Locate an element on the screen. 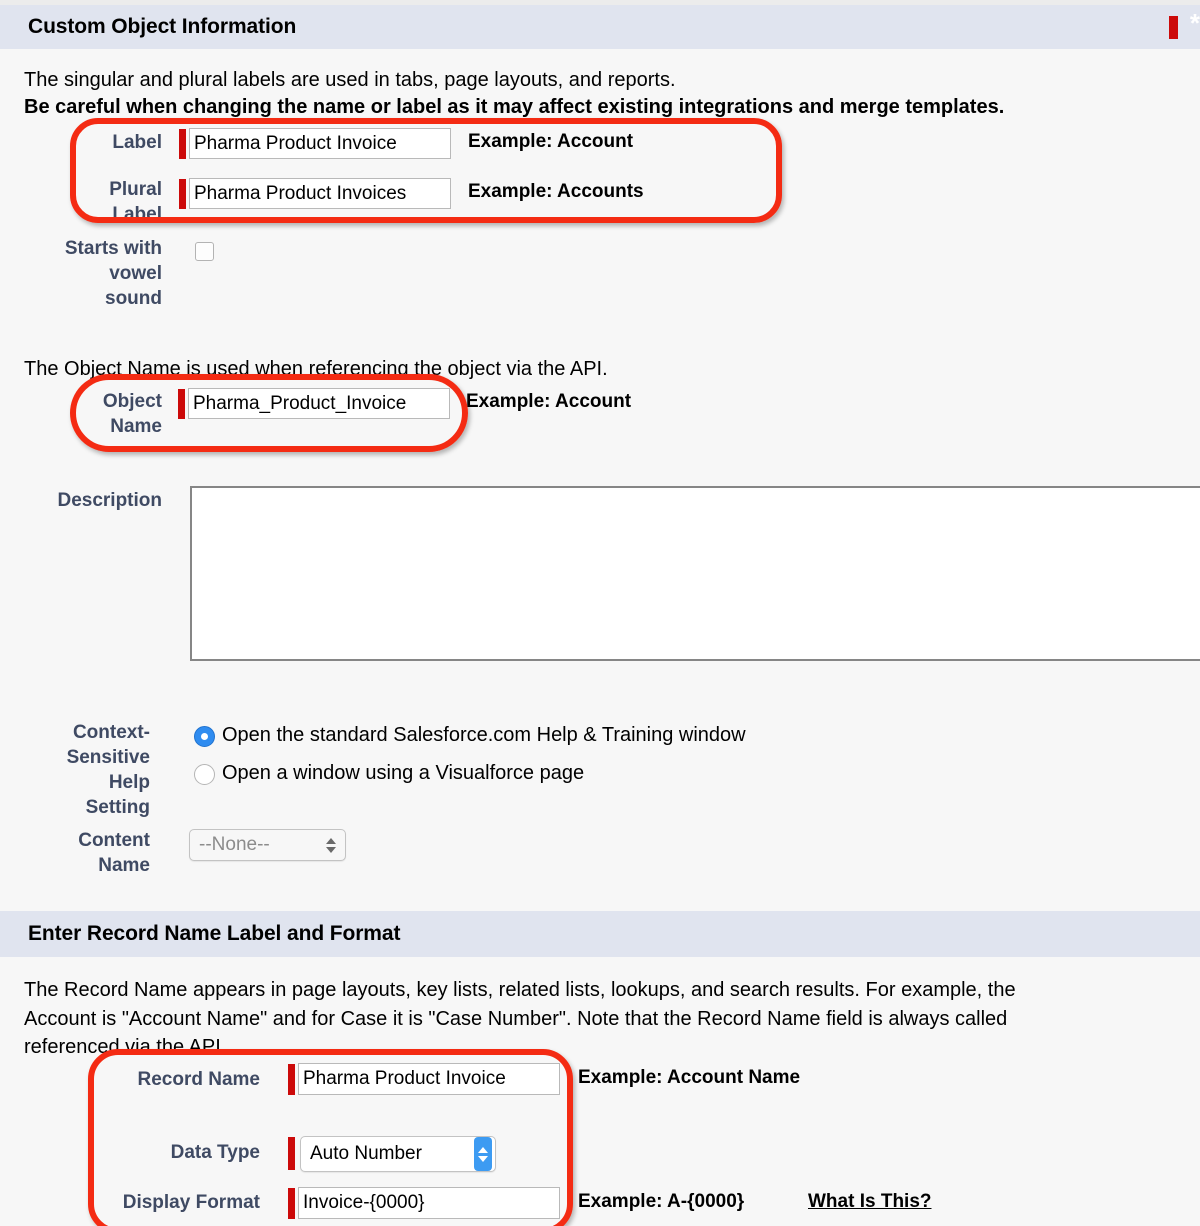  content-name-select-value: --None-- is located at coordinates (234, 844).